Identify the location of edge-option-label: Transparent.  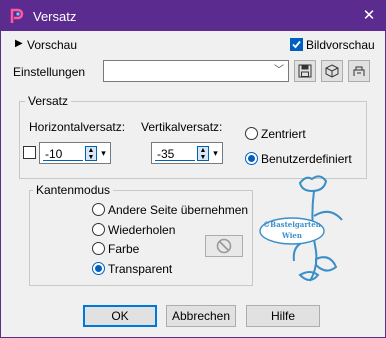
(140, 269).